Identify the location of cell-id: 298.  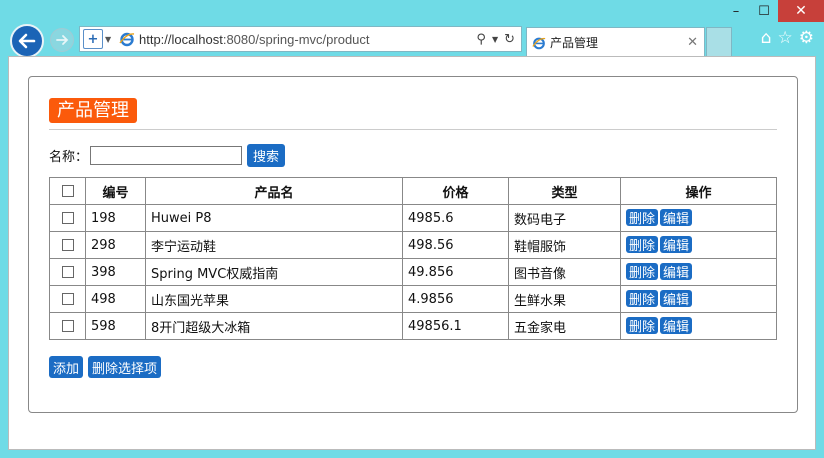
(115, 245).